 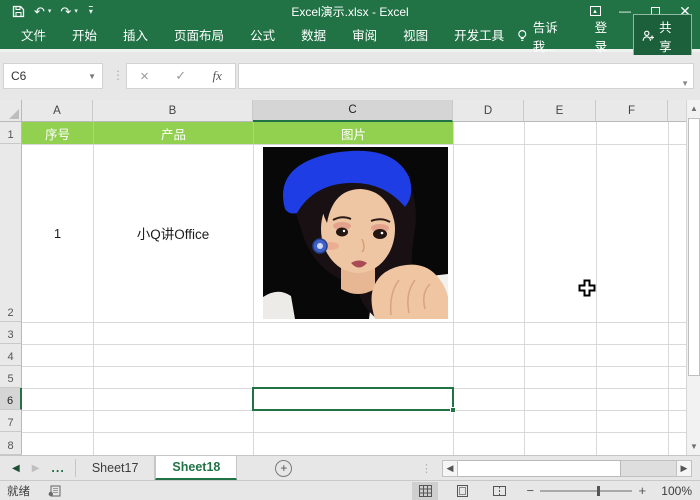 What do you see at coordinates (118, 75) in the screenshot?
I see `formula-bar-splitter: ⋮` at bounding box center [118, 75].